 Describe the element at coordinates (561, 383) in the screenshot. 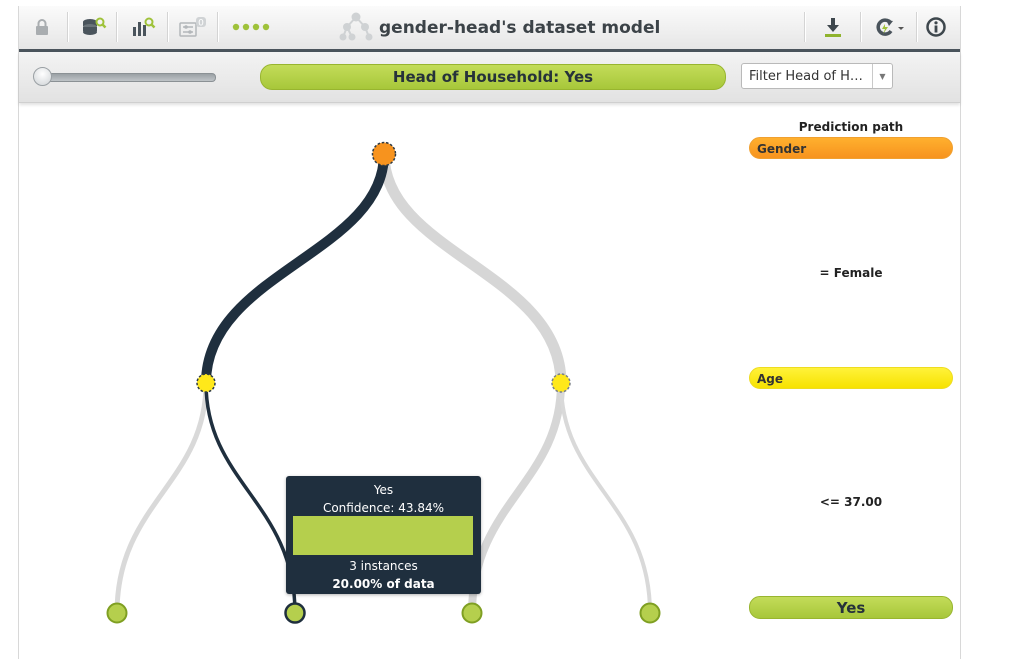

I see `node-age-right` at that location.